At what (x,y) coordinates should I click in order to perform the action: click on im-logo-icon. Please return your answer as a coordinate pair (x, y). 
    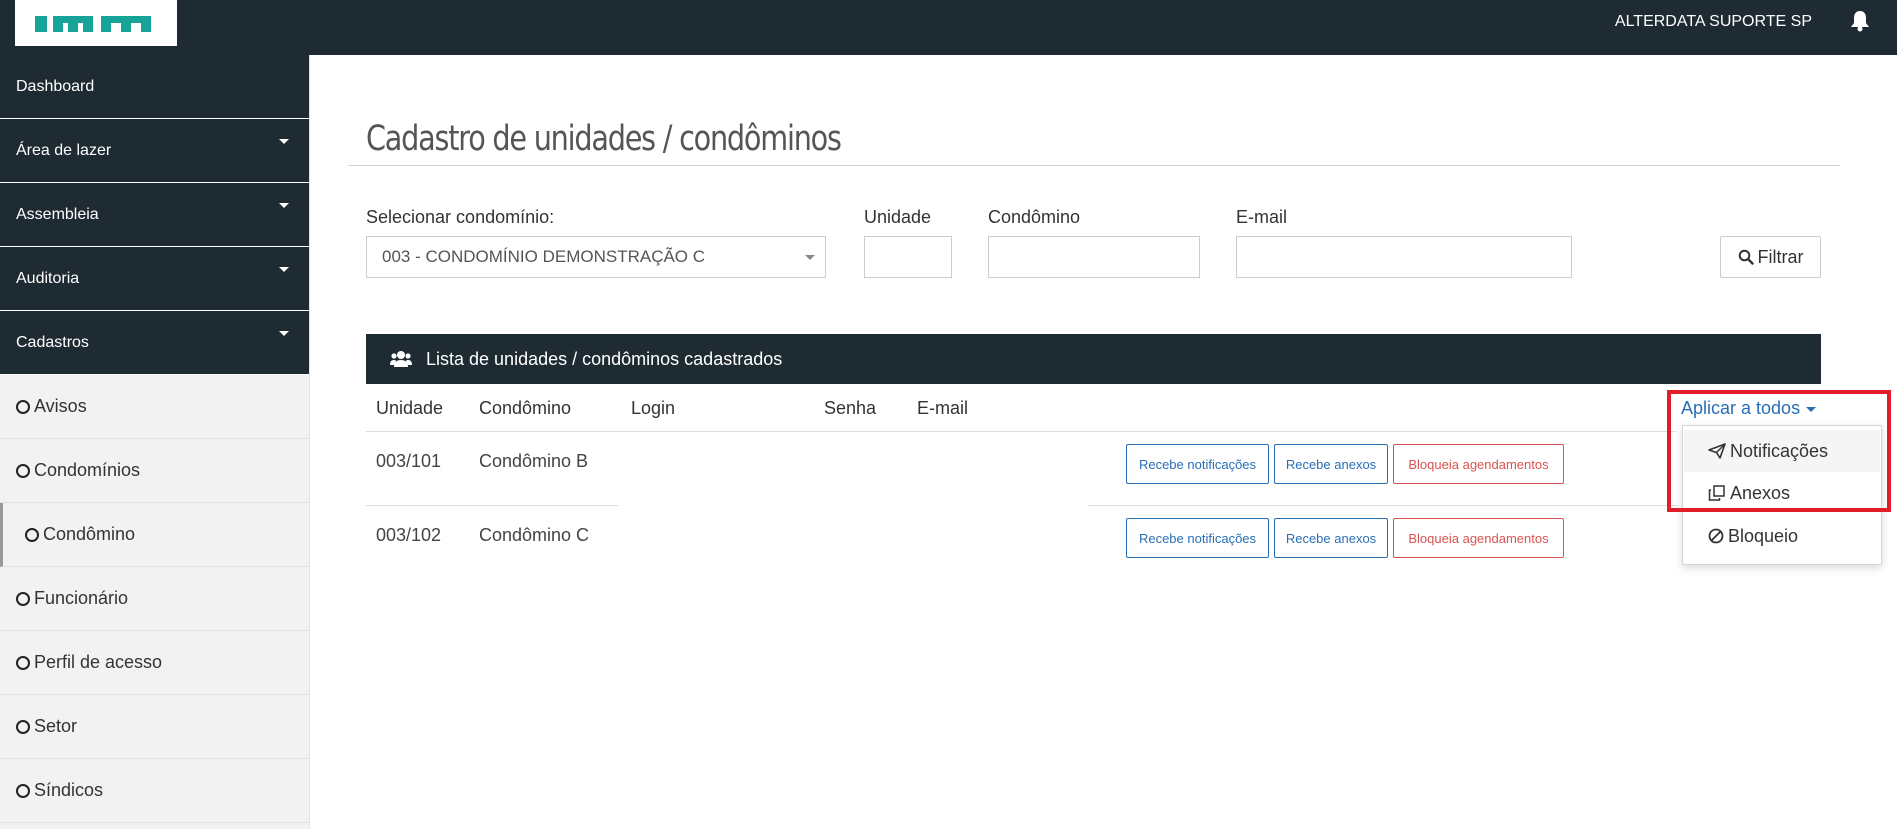
    Looking at the image, I should click on (93, 24).